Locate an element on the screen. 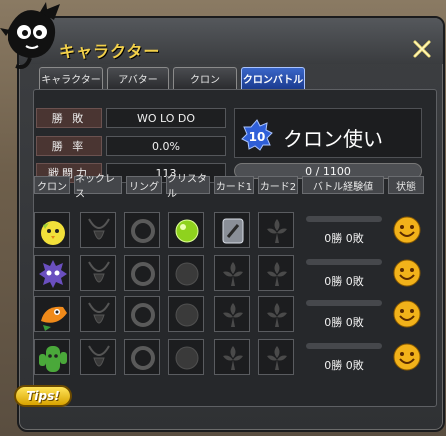  level-badge-icon: 10 is located at coordinates (257, 135).